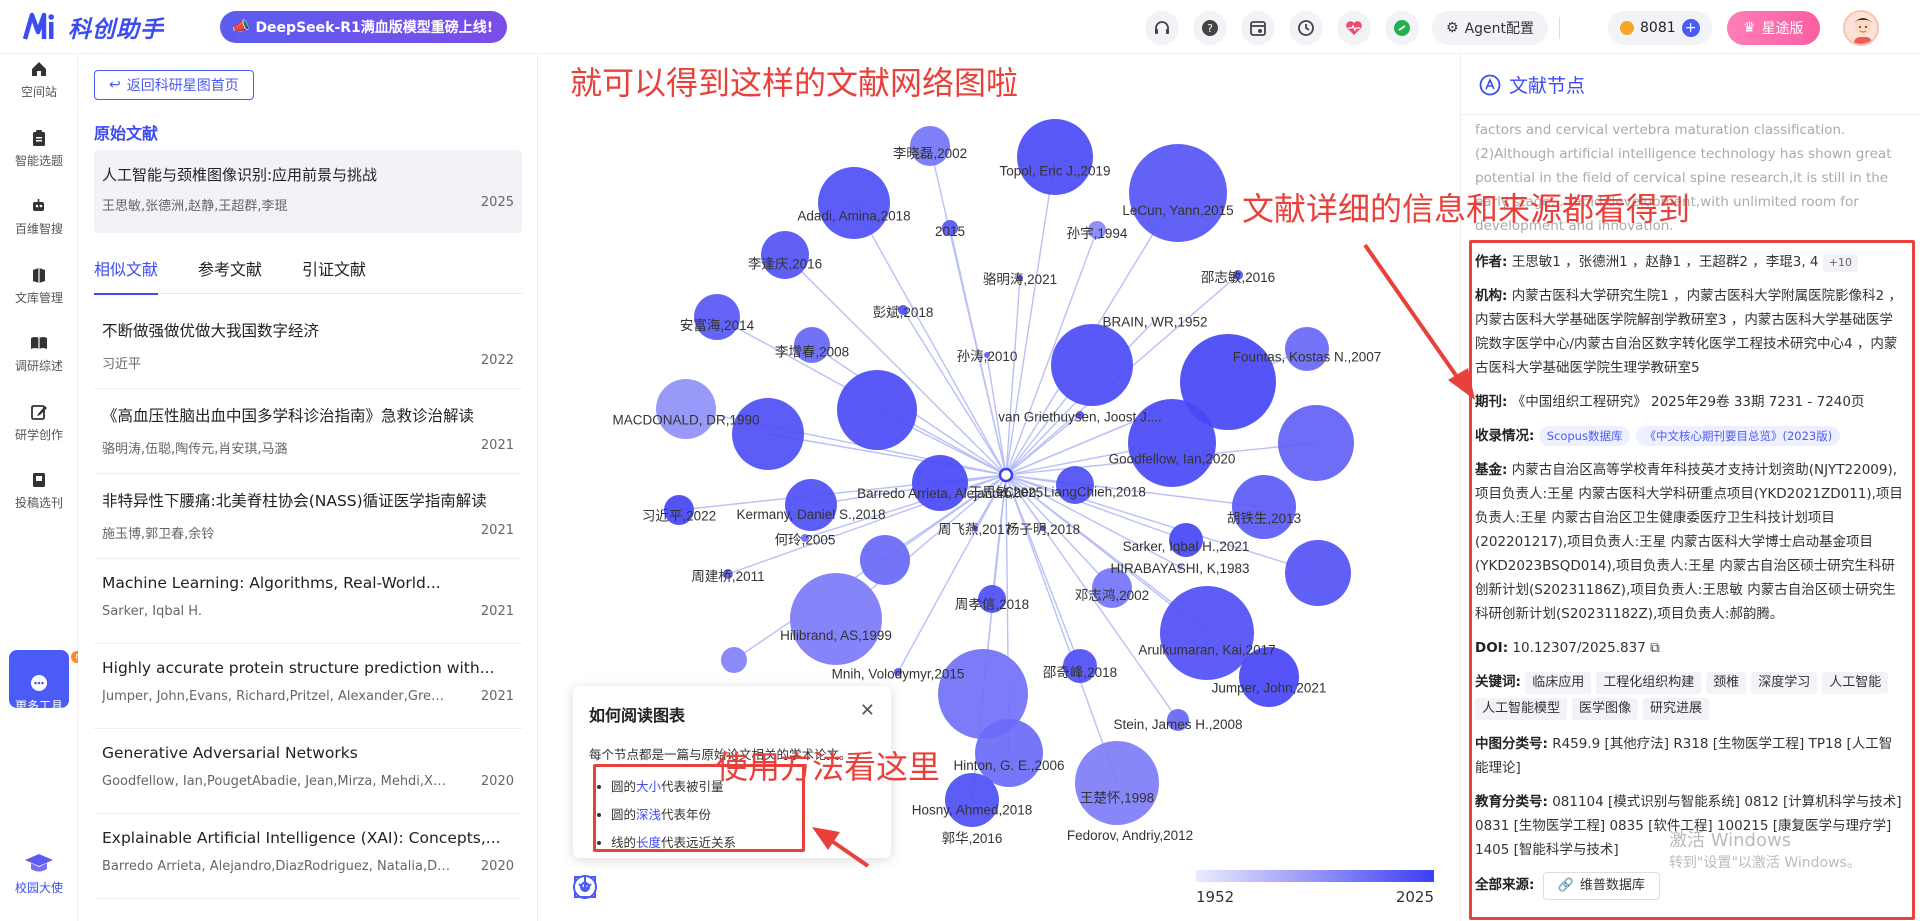 This screenshot has height=921, width=1920. What do you see at coordinates (1172, 458) in the screenshot?
I see `node-label: Goodfellow, Ian,2020` at bounding box center [1172, 458].